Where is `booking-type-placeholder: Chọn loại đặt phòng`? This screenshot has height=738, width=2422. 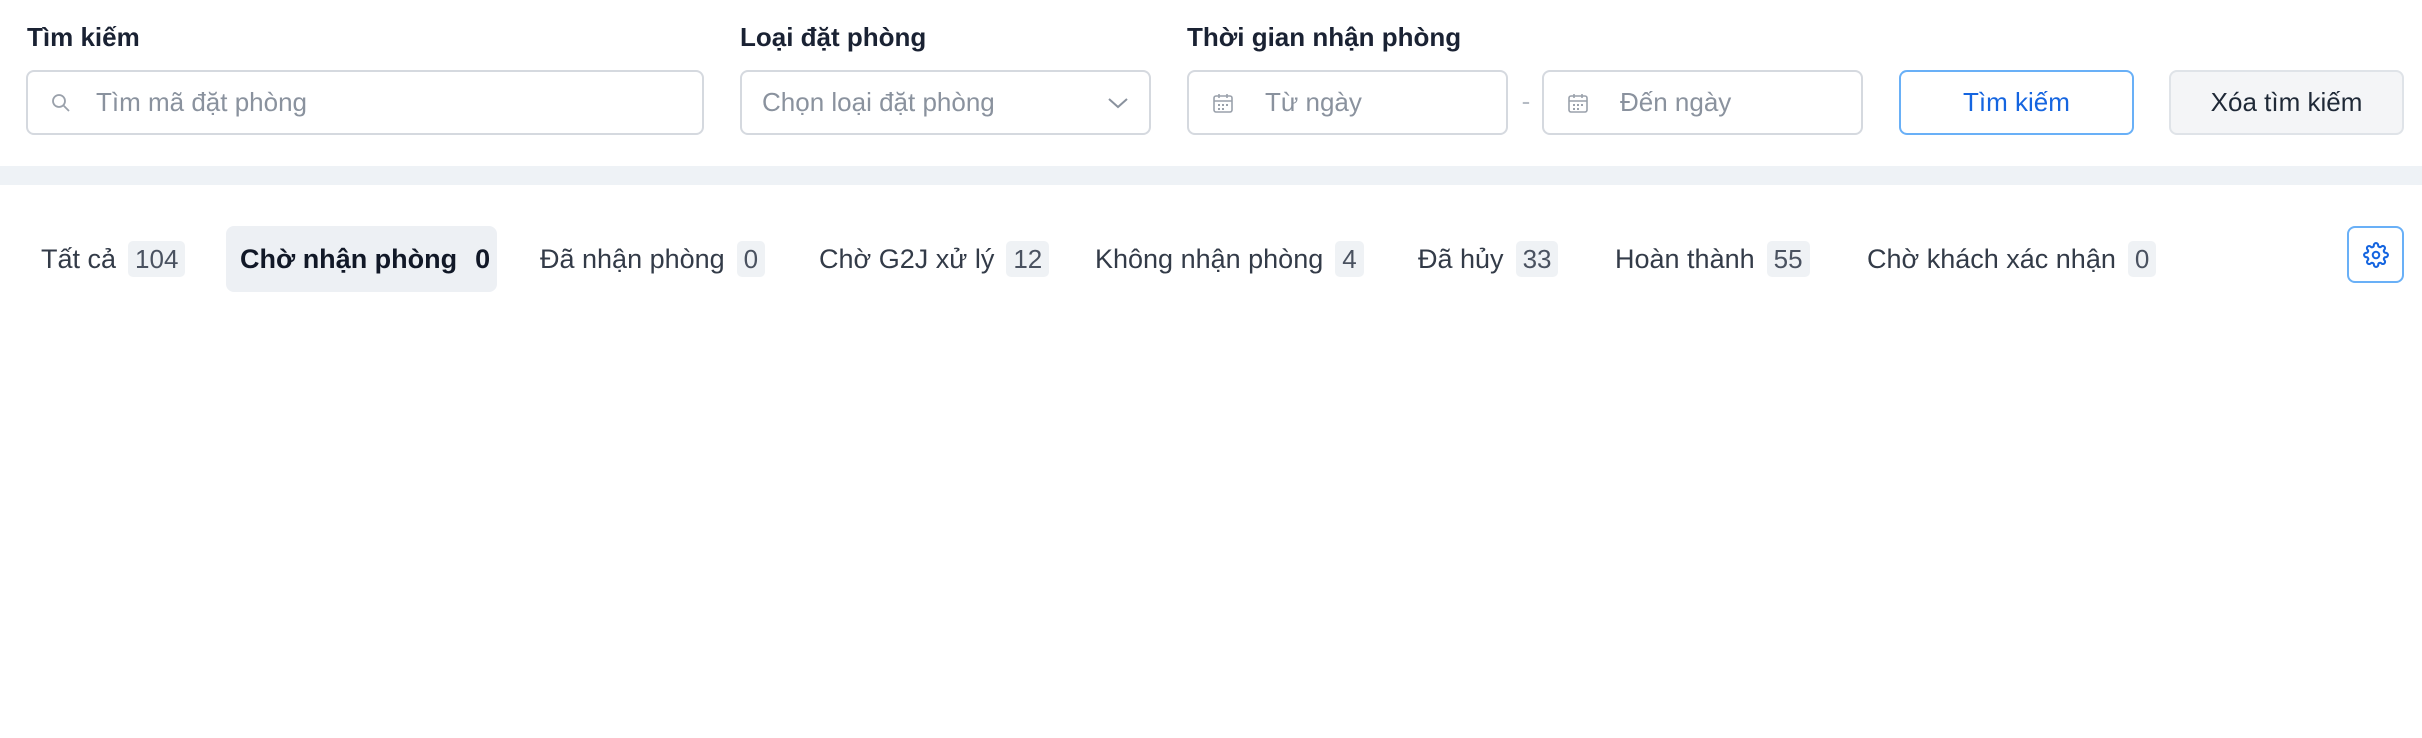
booking-type-placeholder: Chọn loại đặt phòng is located at coordinates (878, 102).